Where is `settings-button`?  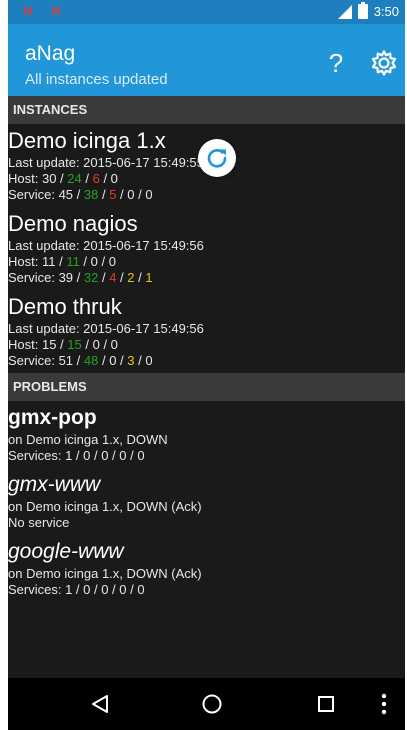
settings-button is located at coordinates (384, 63).